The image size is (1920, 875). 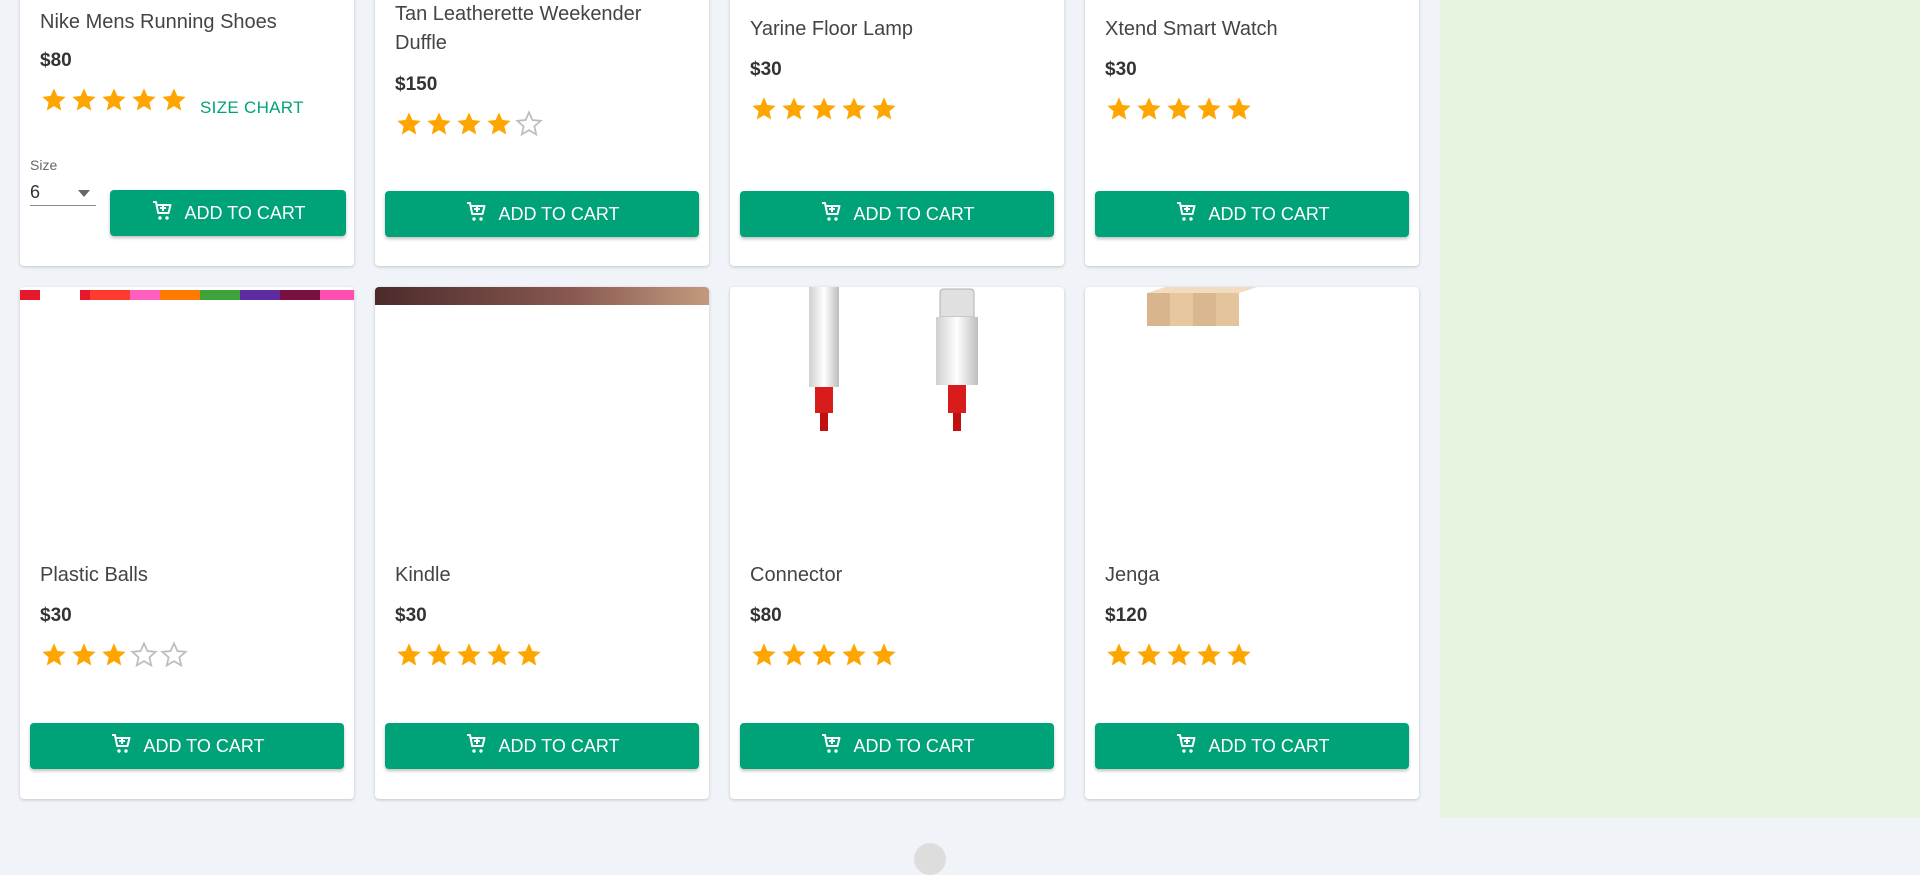 I want to click on size-label: Size, so click(x=44, y=165).